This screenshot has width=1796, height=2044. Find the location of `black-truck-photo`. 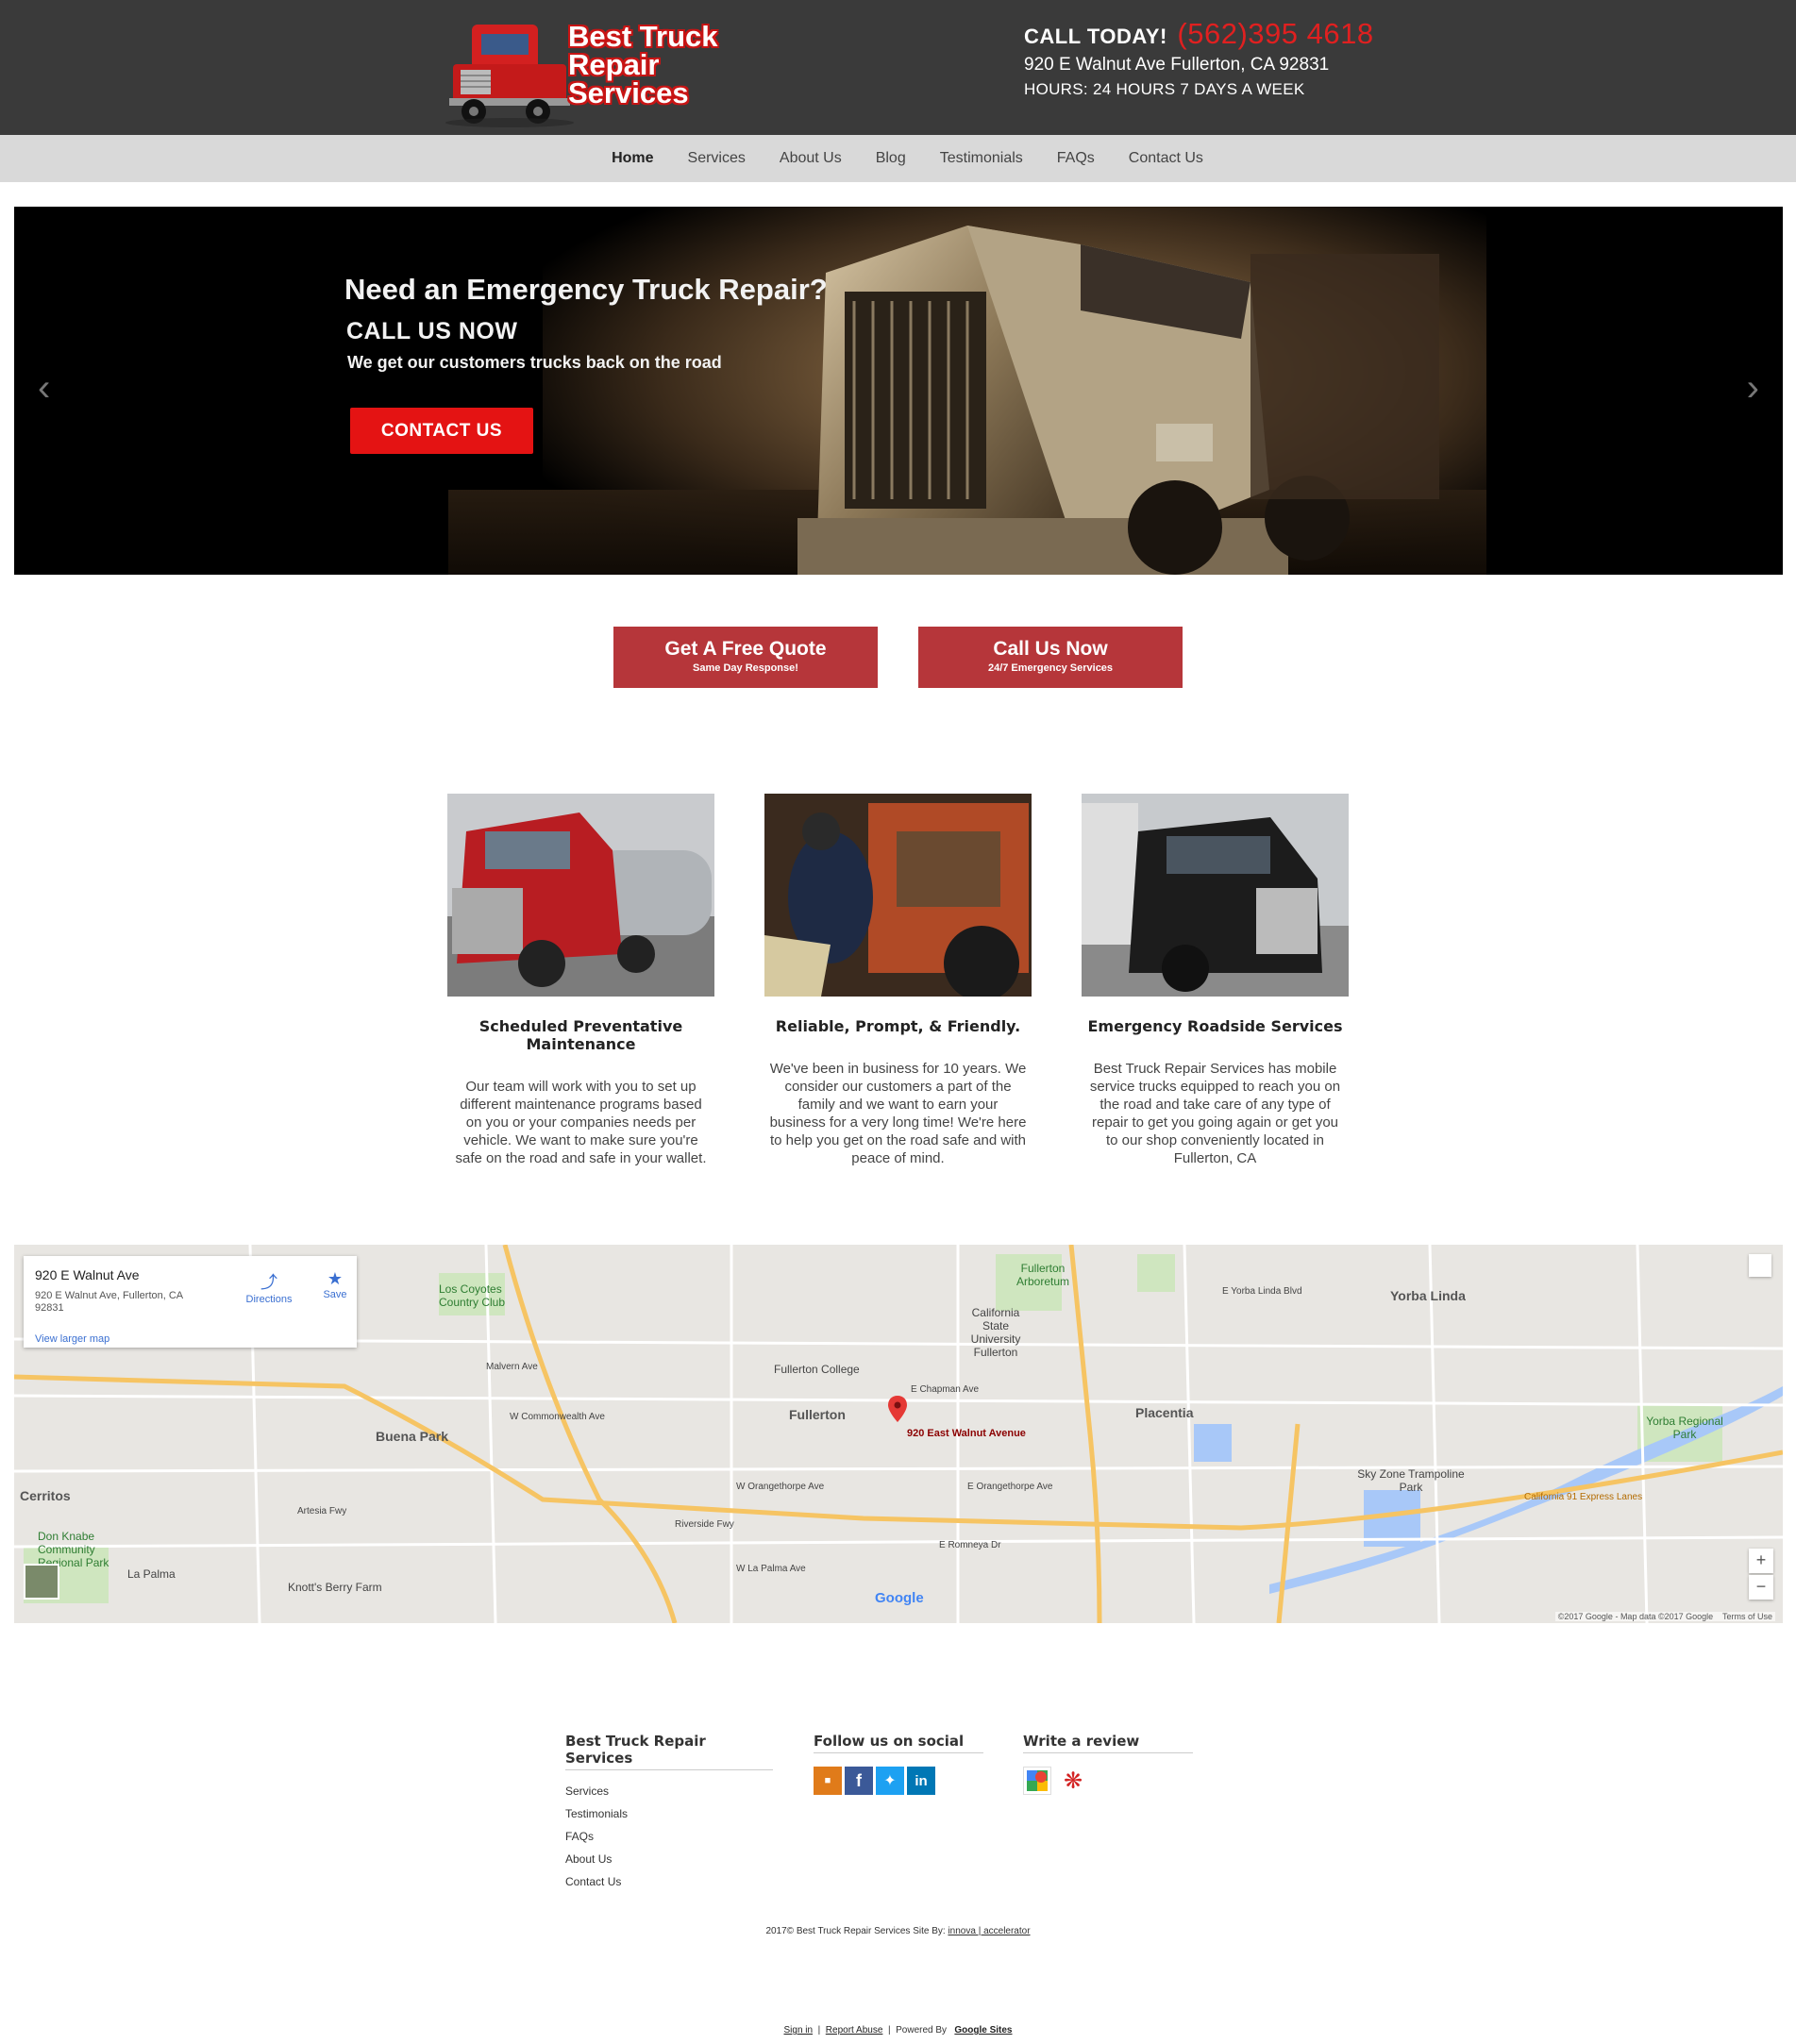

black-truck-photo is located at coordinates (1215, 895).